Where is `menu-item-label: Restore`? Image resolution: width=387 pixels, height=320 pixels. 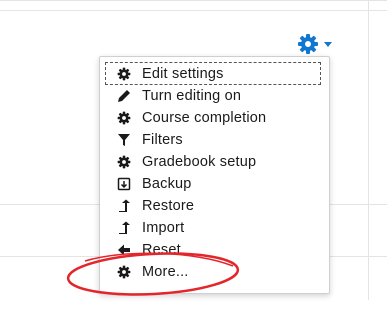
menu-item-label: Restore is located at coordinates (168, 205).